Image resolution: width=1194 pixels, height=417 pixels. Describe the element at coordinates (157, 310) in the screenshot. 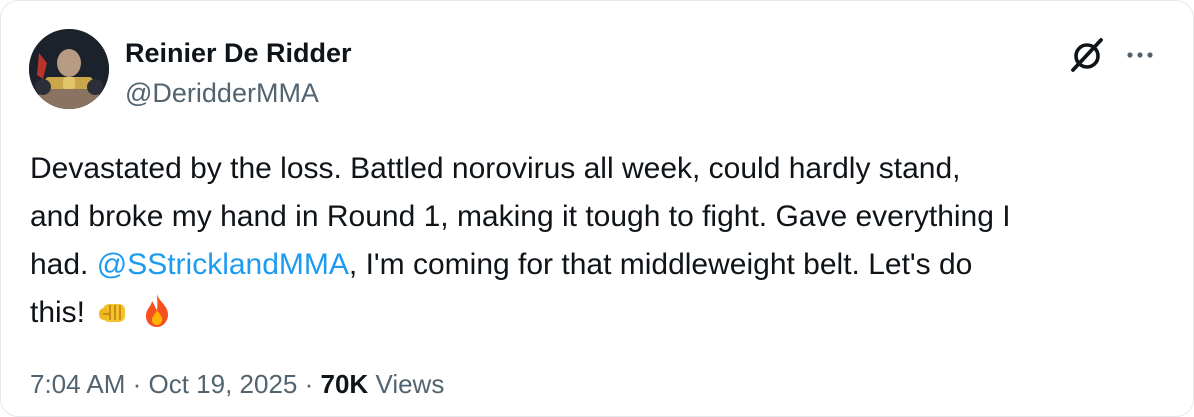

I see `fire-emoji` at that location.